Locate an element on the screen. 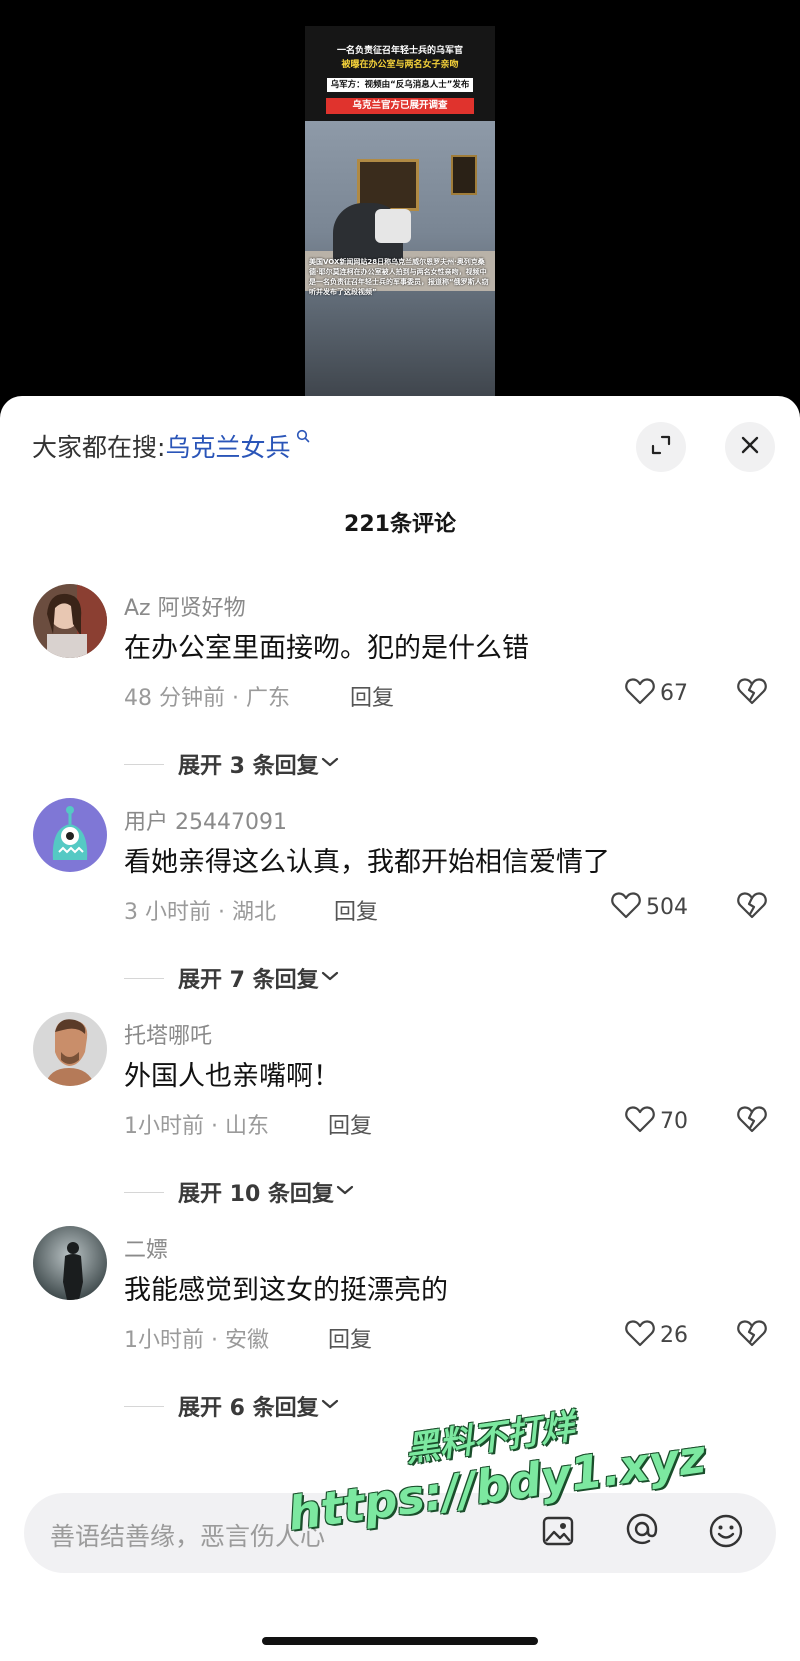 This screenshot has width=800, height=1661. mention-button is located at coordinates (642, 1533).